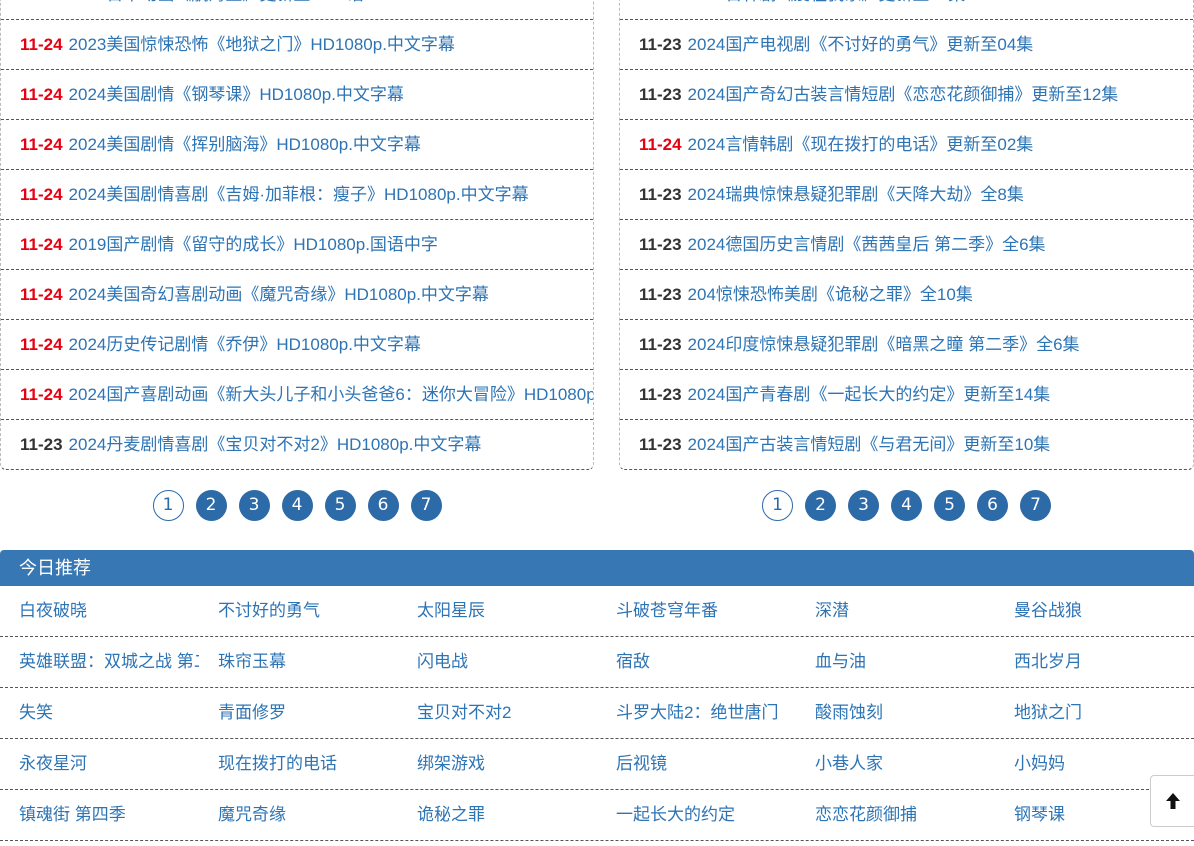 This screenshot has width=1194, height=846. I want to click on list-item: 11-24 2024美国剧情《钢琴课》HD1080p.中文字幕, so click(297, 94).